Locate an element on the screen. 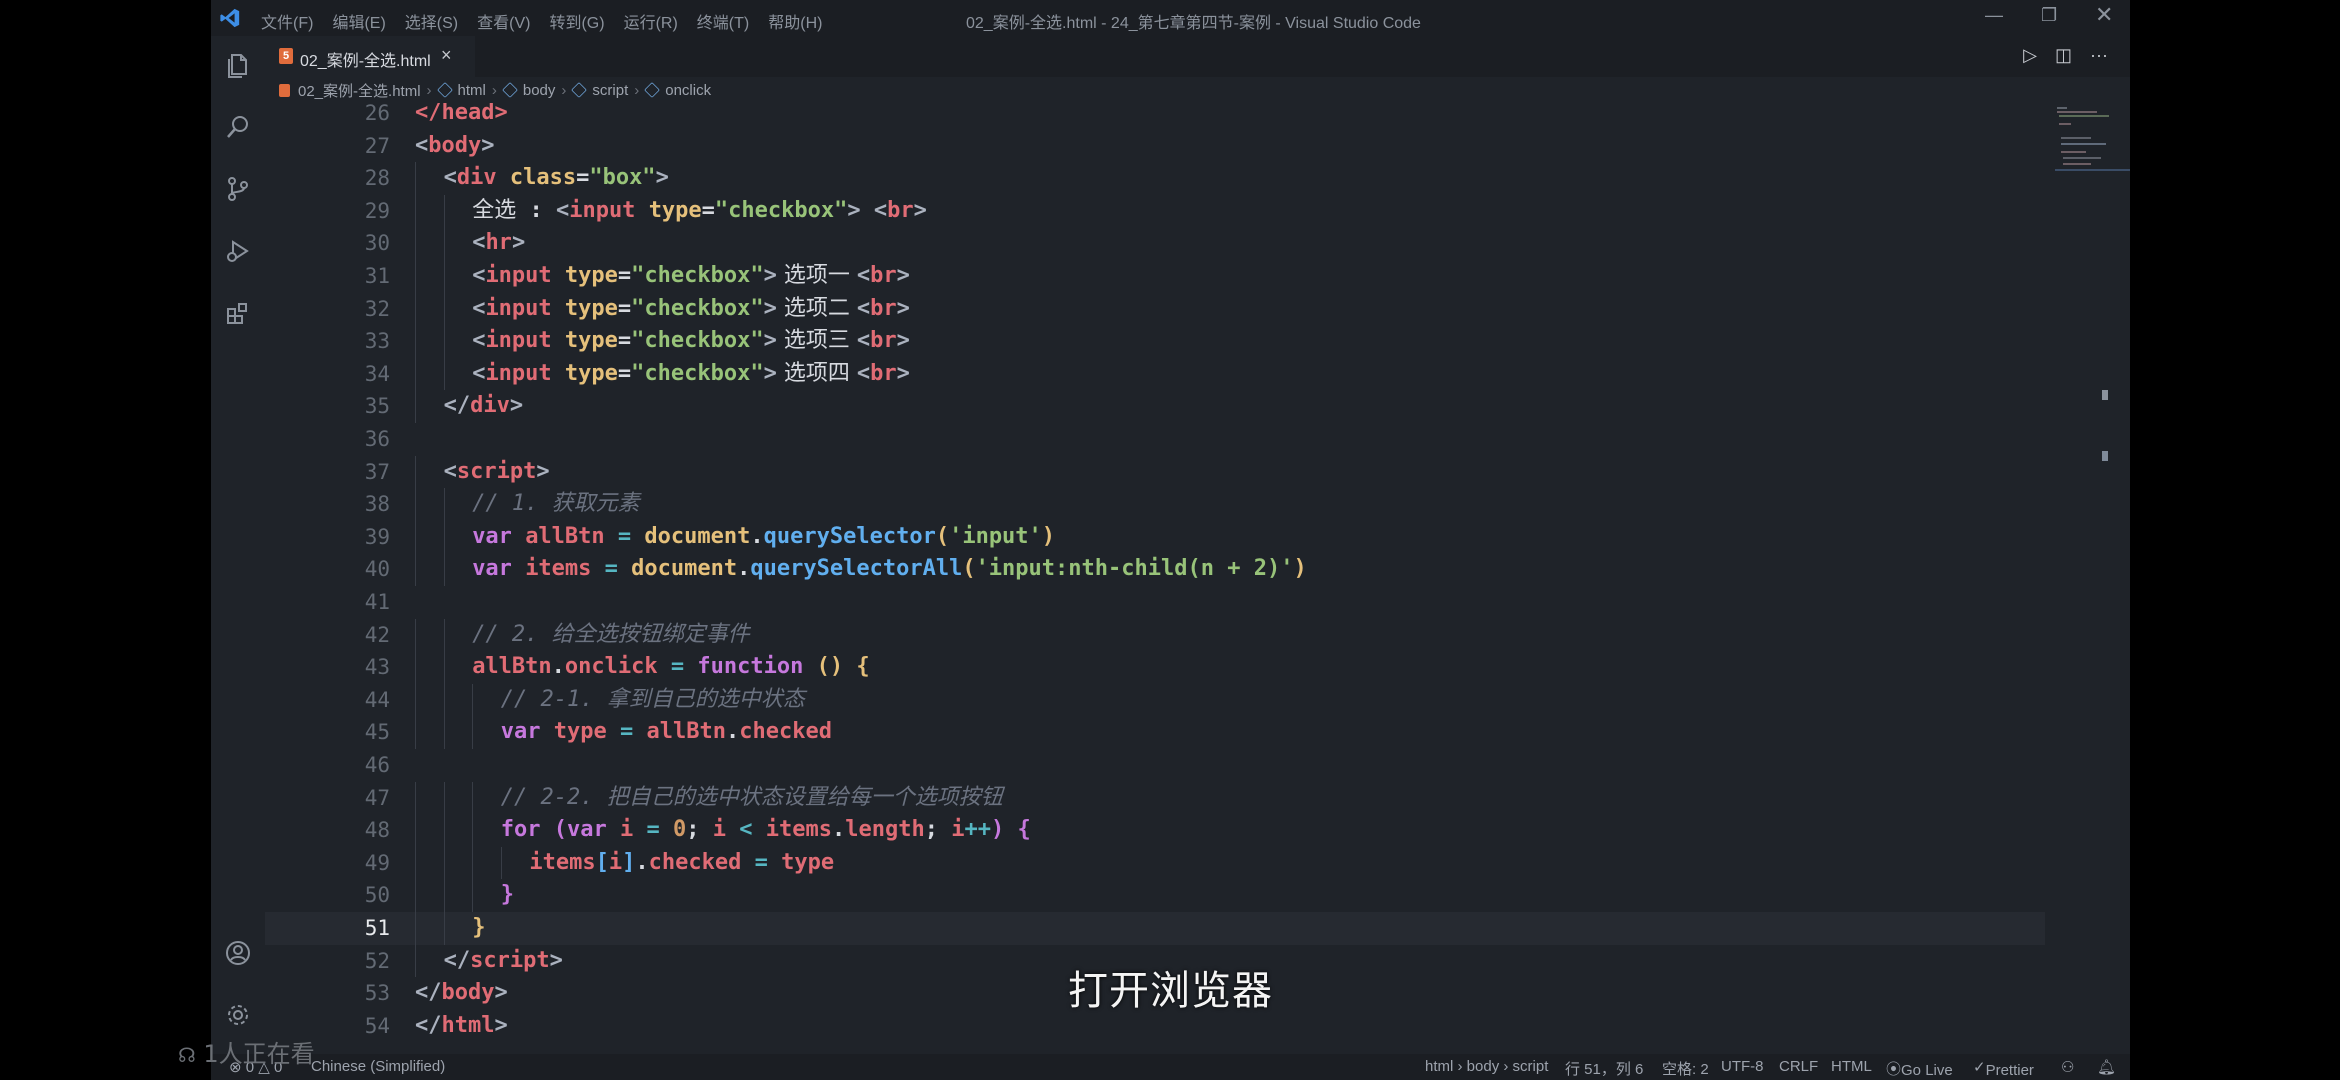 The width and height of the screenshot is (2340, 1080). code-line: 46 is located at coordinates (1155, 765).